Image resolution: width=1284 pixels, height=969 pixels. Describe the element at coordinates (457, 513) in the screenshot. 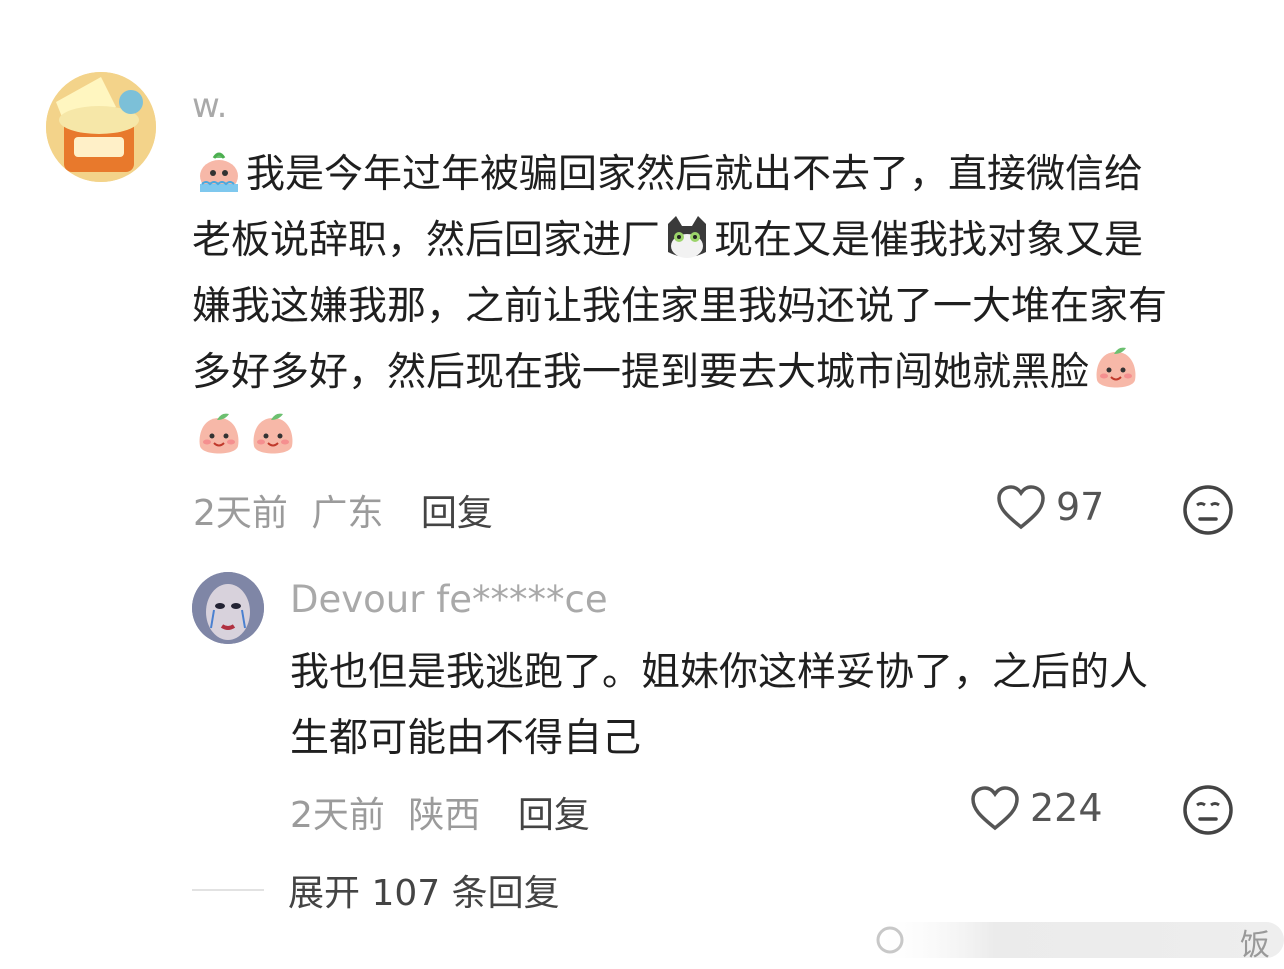

I see `reply-button: 回复` at that location.